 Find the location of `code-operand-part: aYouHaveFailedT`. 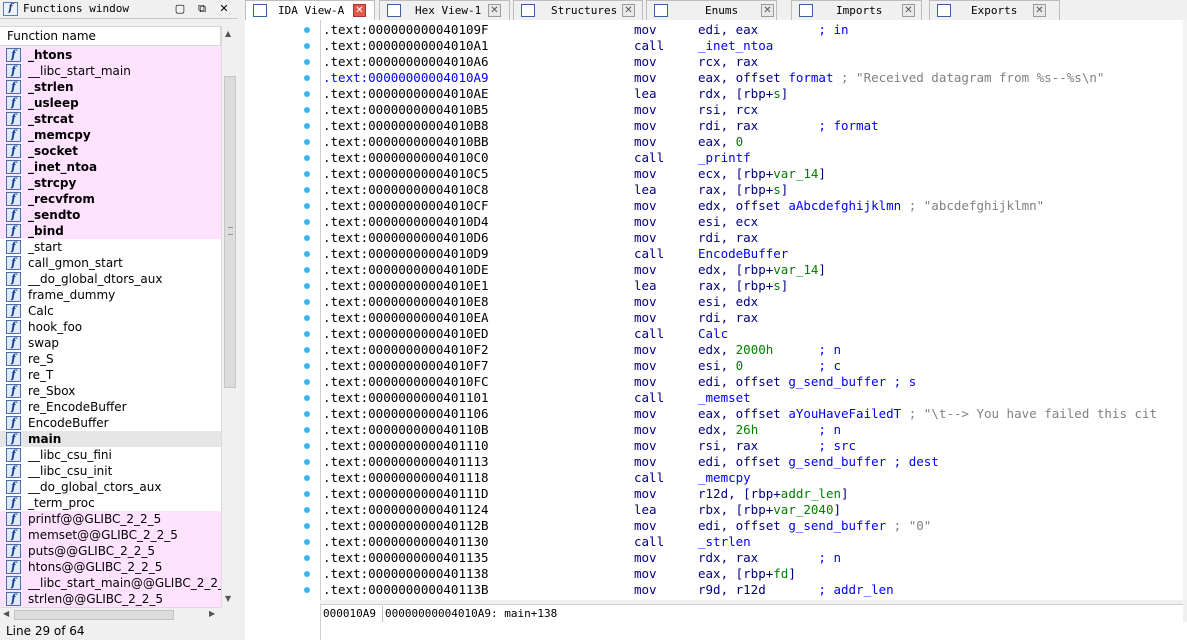

code-operand-part: aYouHaveFailedT is located at coordinates (844, 413).